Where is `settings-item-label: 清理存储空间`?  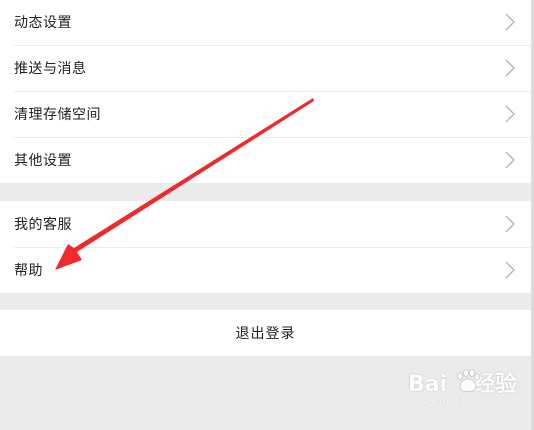 settings-item-label: 清理存储空间 is located at coordinates (57, 115).